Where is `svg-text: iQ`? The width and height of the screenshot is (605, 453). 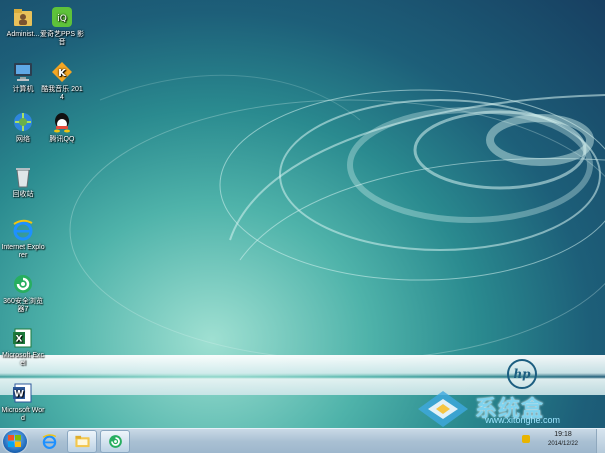
svg-text: iQ is located at coordinates (62, 19).